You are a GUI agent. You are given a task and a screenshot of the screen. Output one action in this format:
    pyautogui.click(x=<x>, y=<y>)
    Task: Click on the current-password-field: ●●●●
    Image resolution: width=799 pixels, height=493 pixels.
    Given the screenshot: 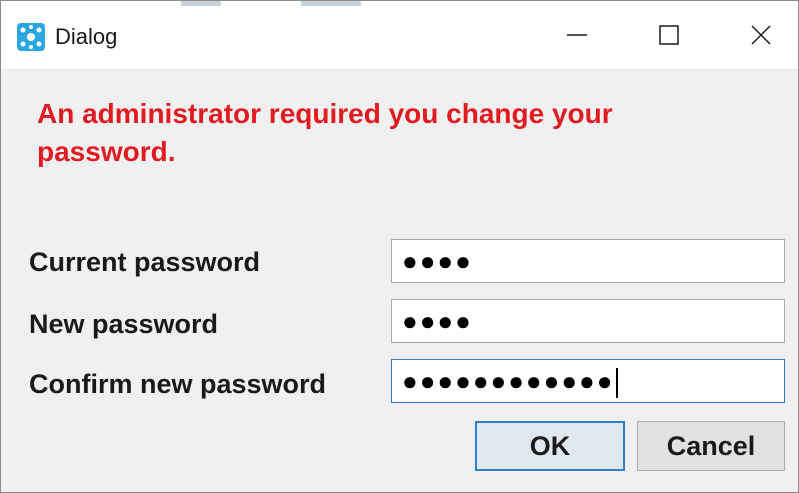 What is the action you would take?
    pyautogui.click(x=588, y=261)
    